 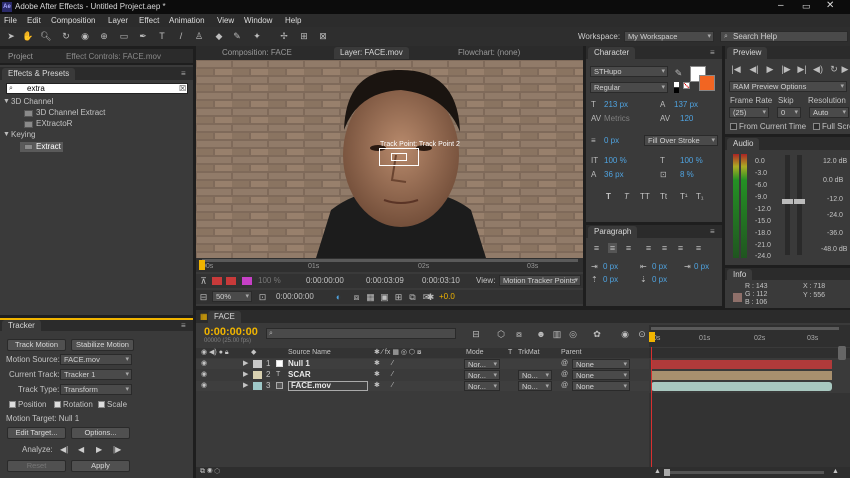 What do you see at coordinates (612, 248) in the screenshot?
I see `align-center-icon: ≡` at bounding box center [612, 248].